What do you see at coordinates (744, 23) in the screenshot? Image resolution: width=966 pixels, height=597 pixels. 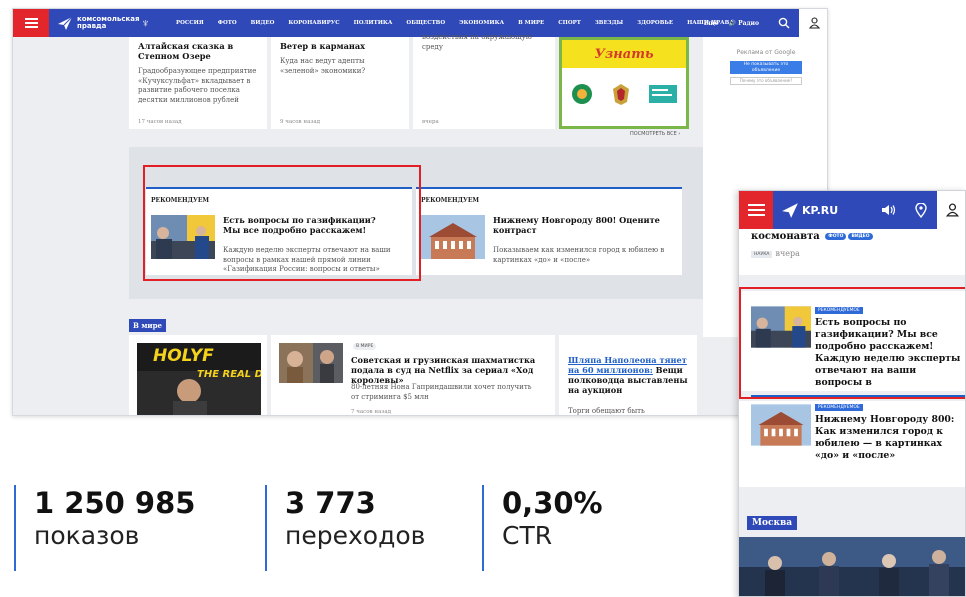 I see `nav-audio: 🔊 Радио` at bounding box center [744, 23].